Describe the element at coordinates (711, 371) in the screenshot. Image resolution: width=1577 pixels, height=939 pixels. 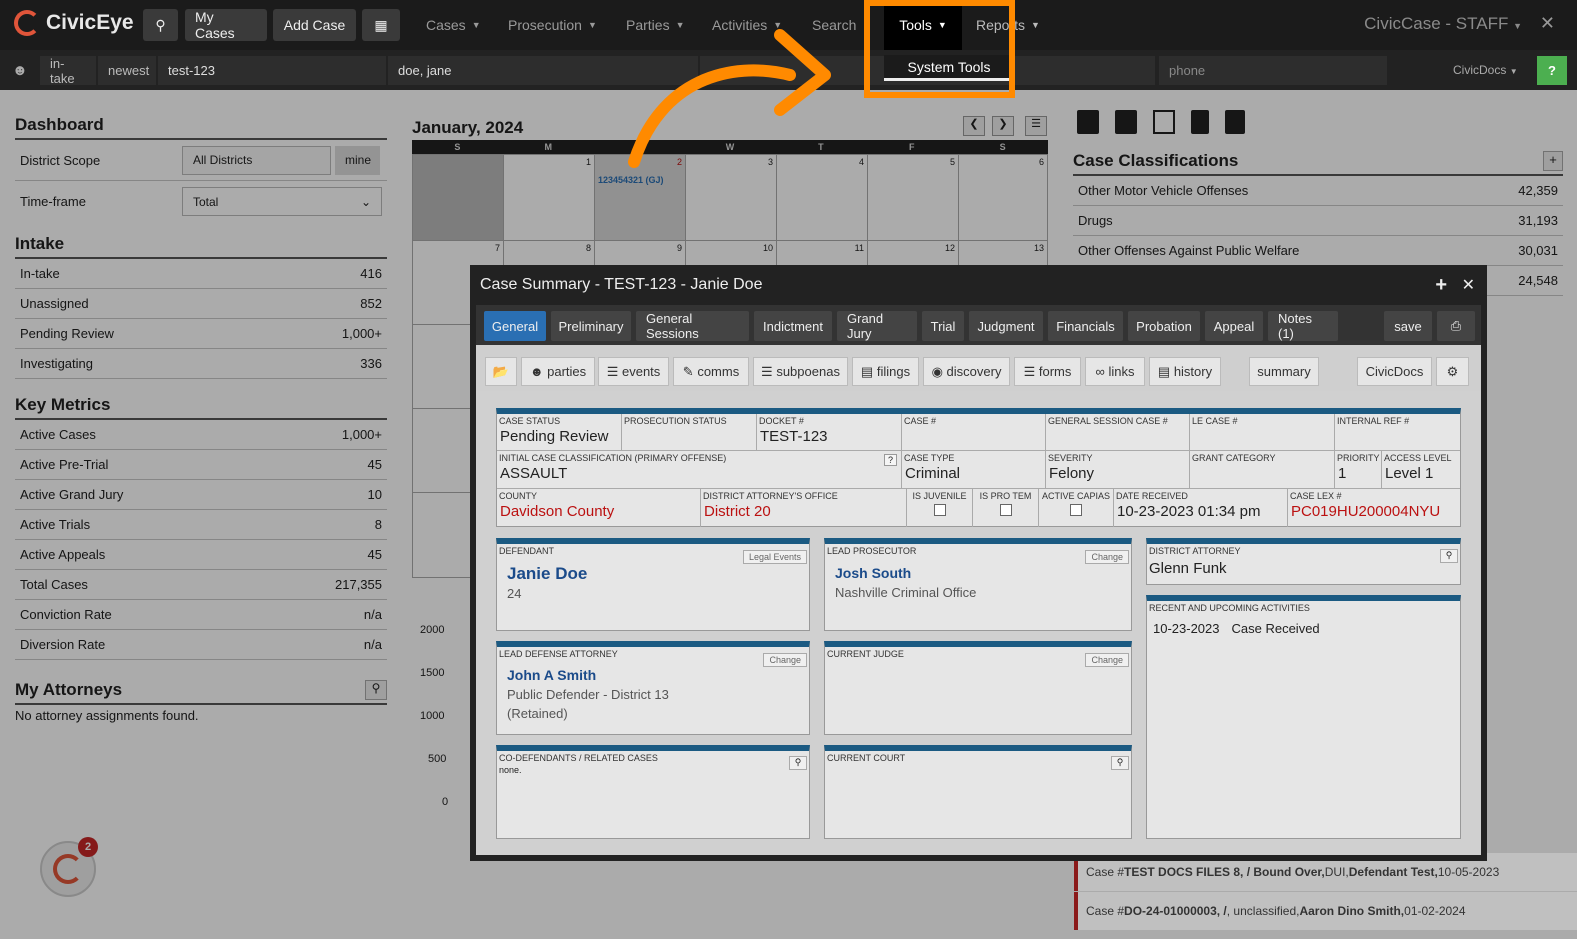
I see `comms-button: ✎ comms` at that location.